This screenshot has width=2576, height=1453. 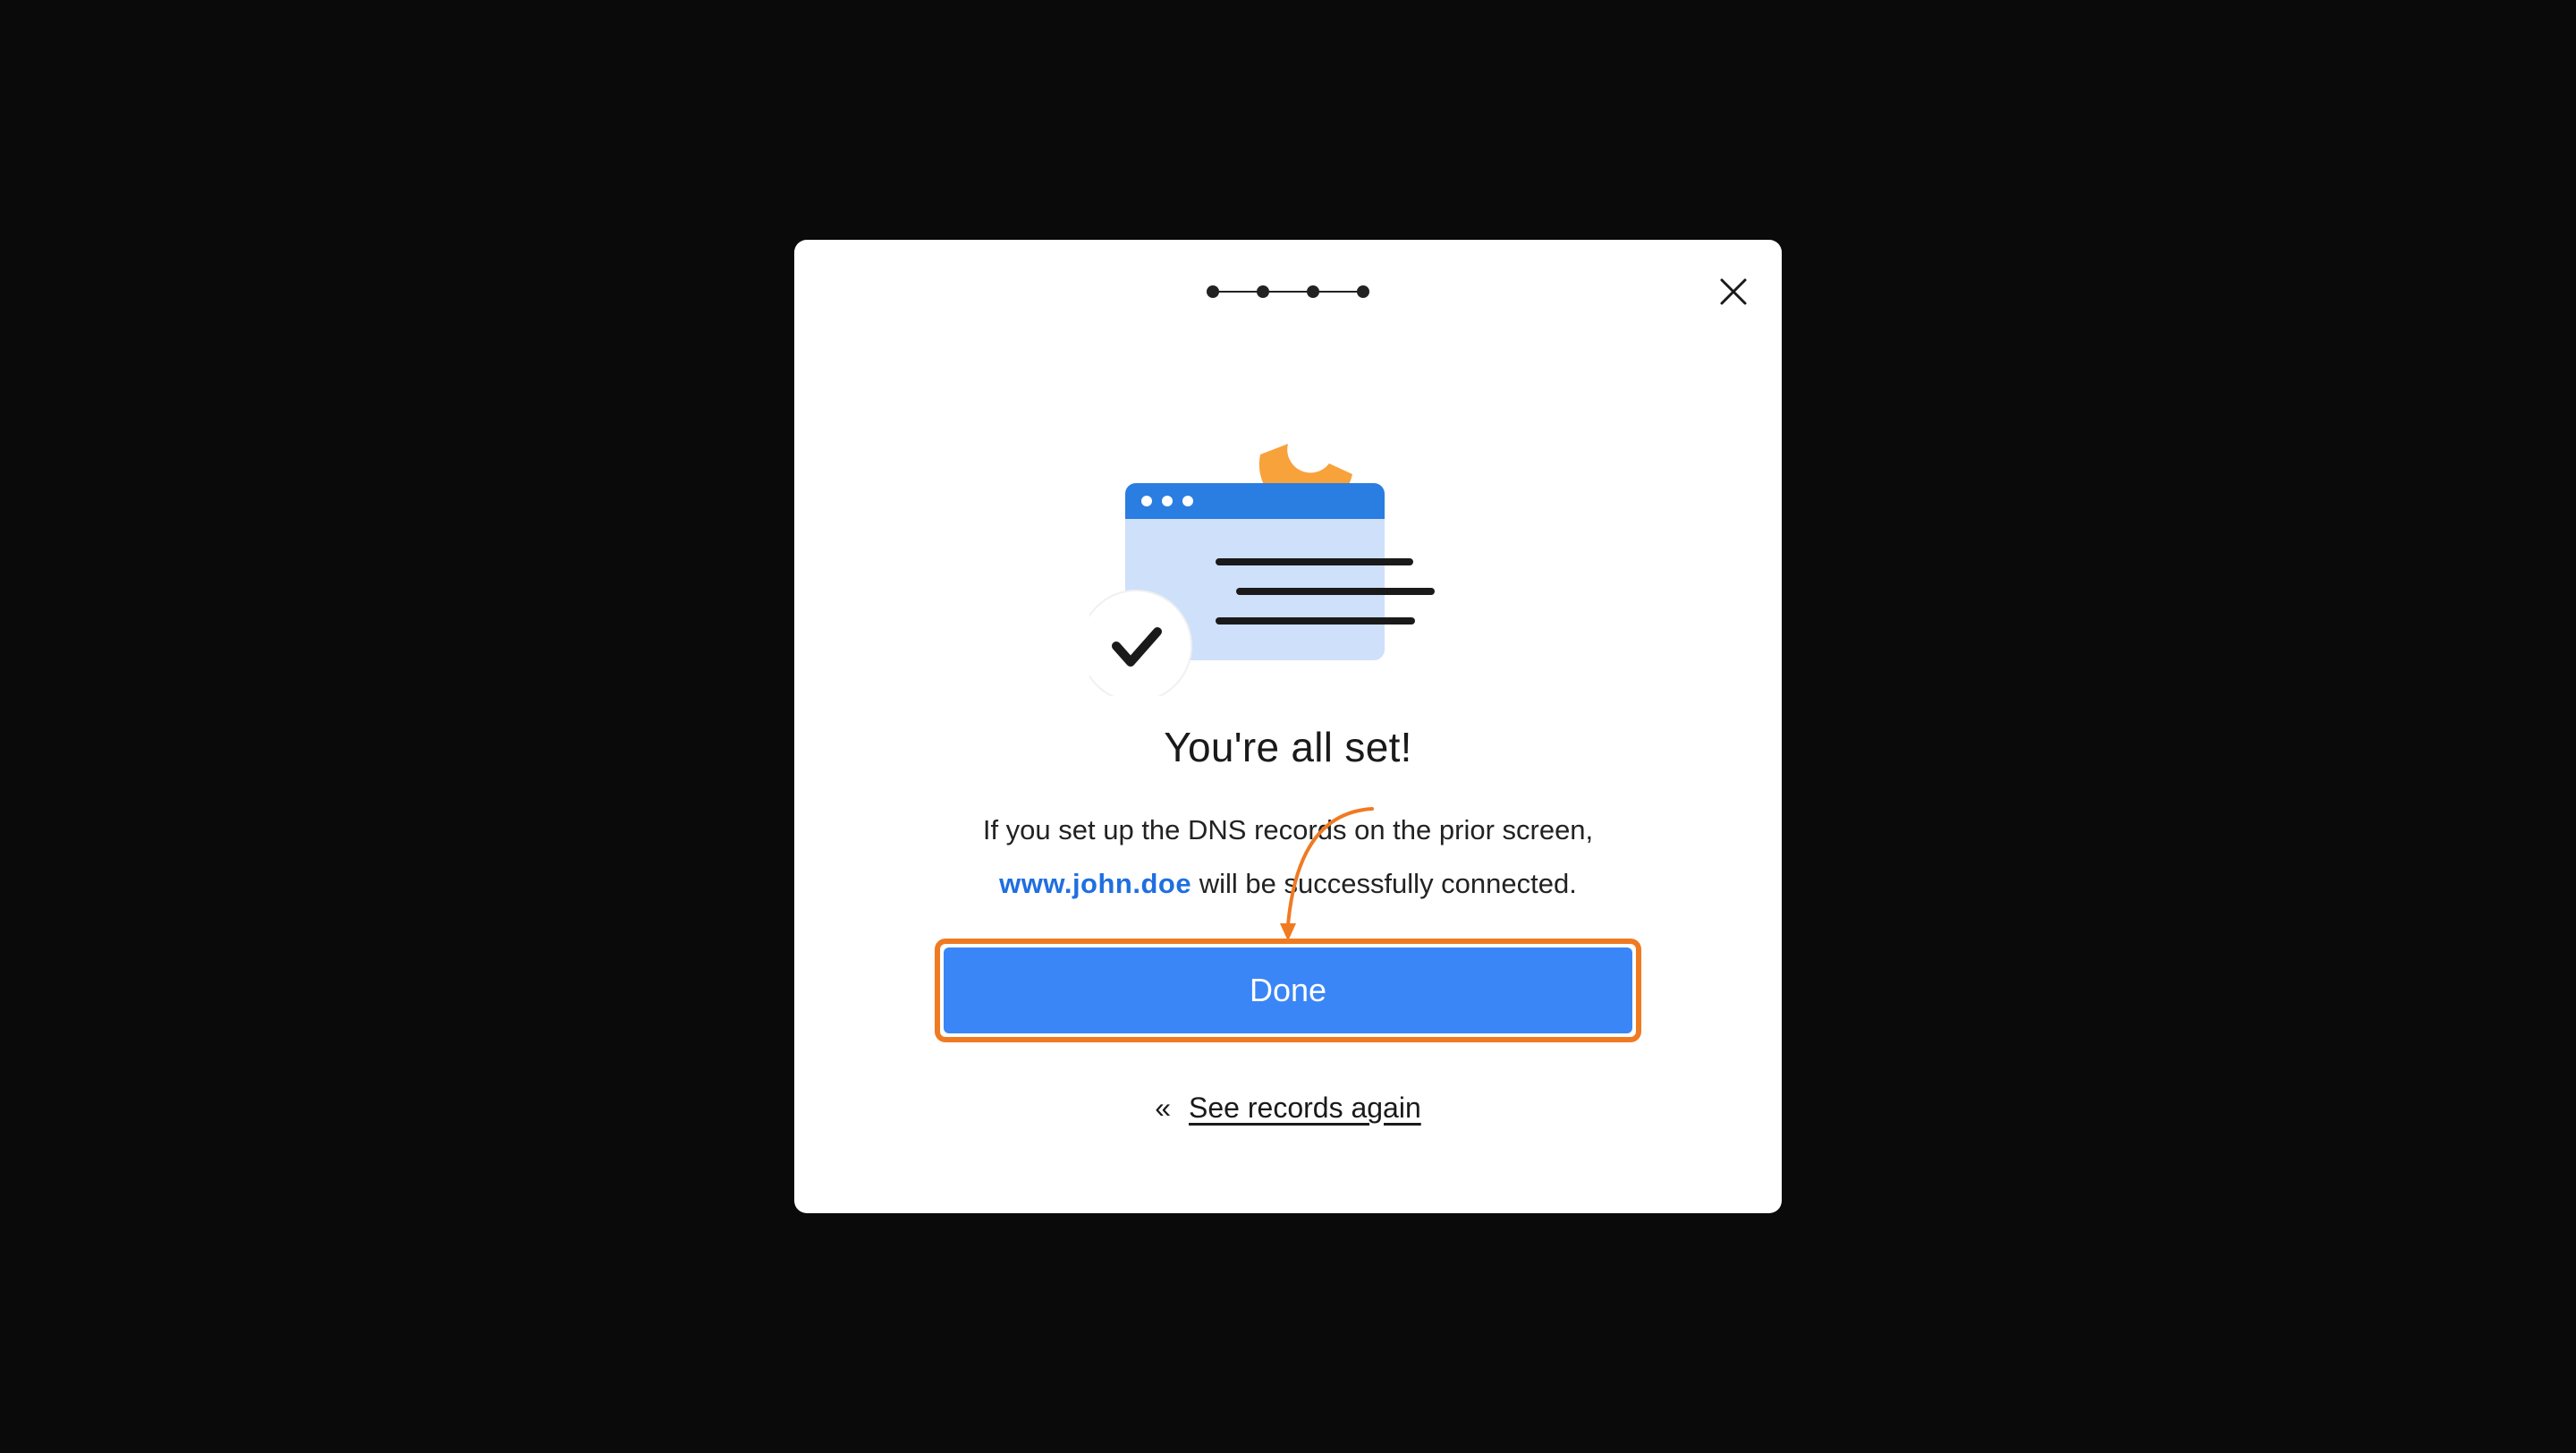 What do you see at coordinates (1288, 747) in the screenshot?
I see `dialog-title: You're all set!` at bounding box center [1288, 747].